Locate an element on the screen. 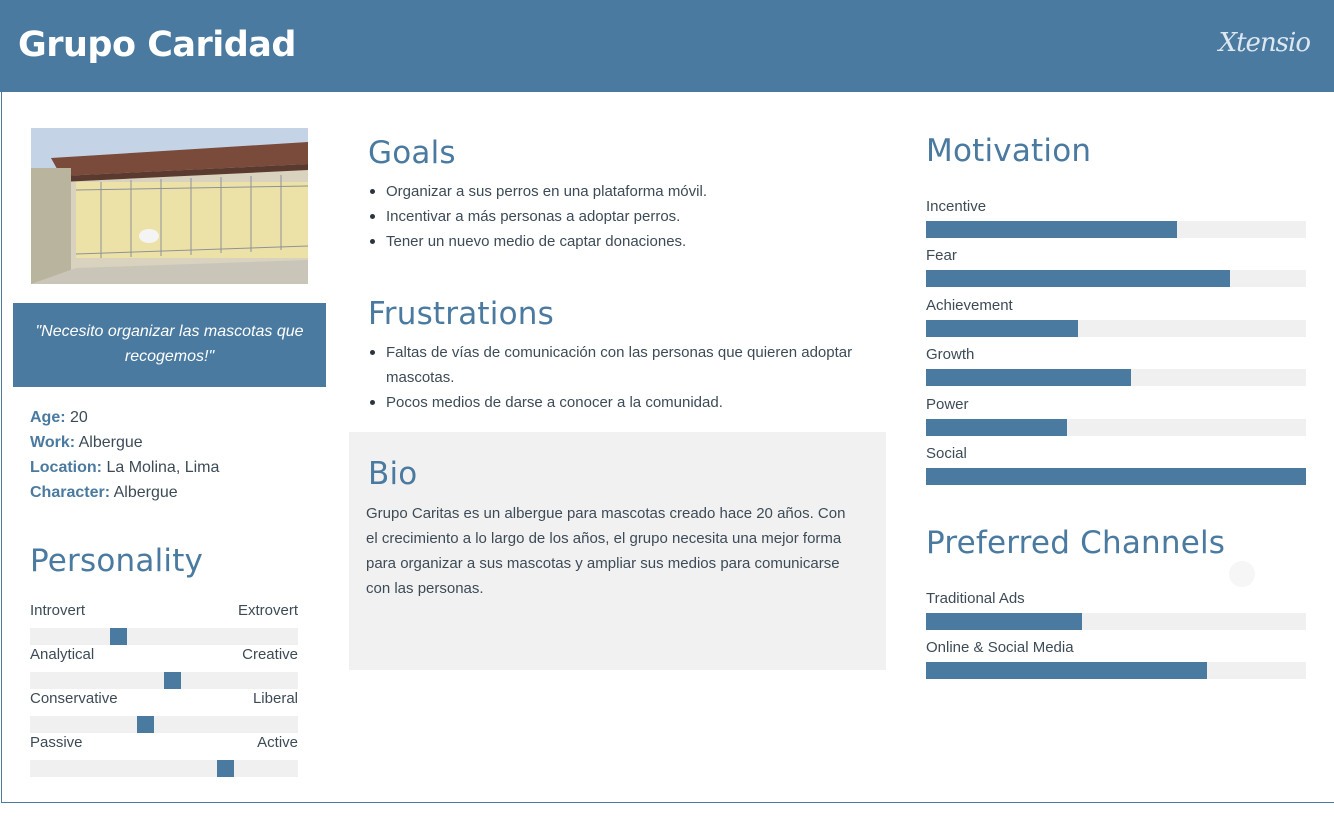 The width and height of the screenshot is (1334, 832). motivation-incentive: Incentive is located at coordinates (1116, 217).